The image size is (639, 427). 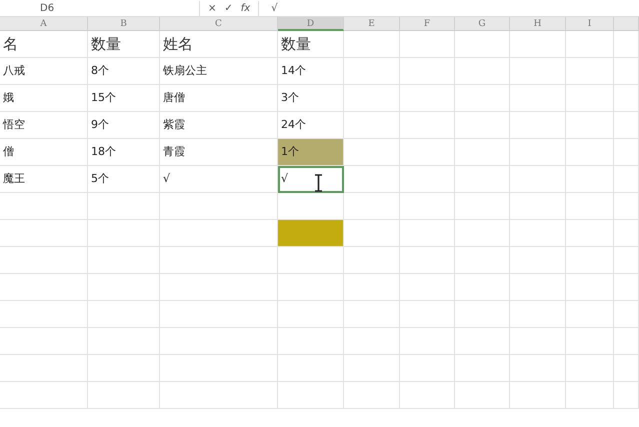 What do you see at coordinates (44, 179) in the screenshot?
I see `table-cell: 魔王` at bounding box center [44, 179].